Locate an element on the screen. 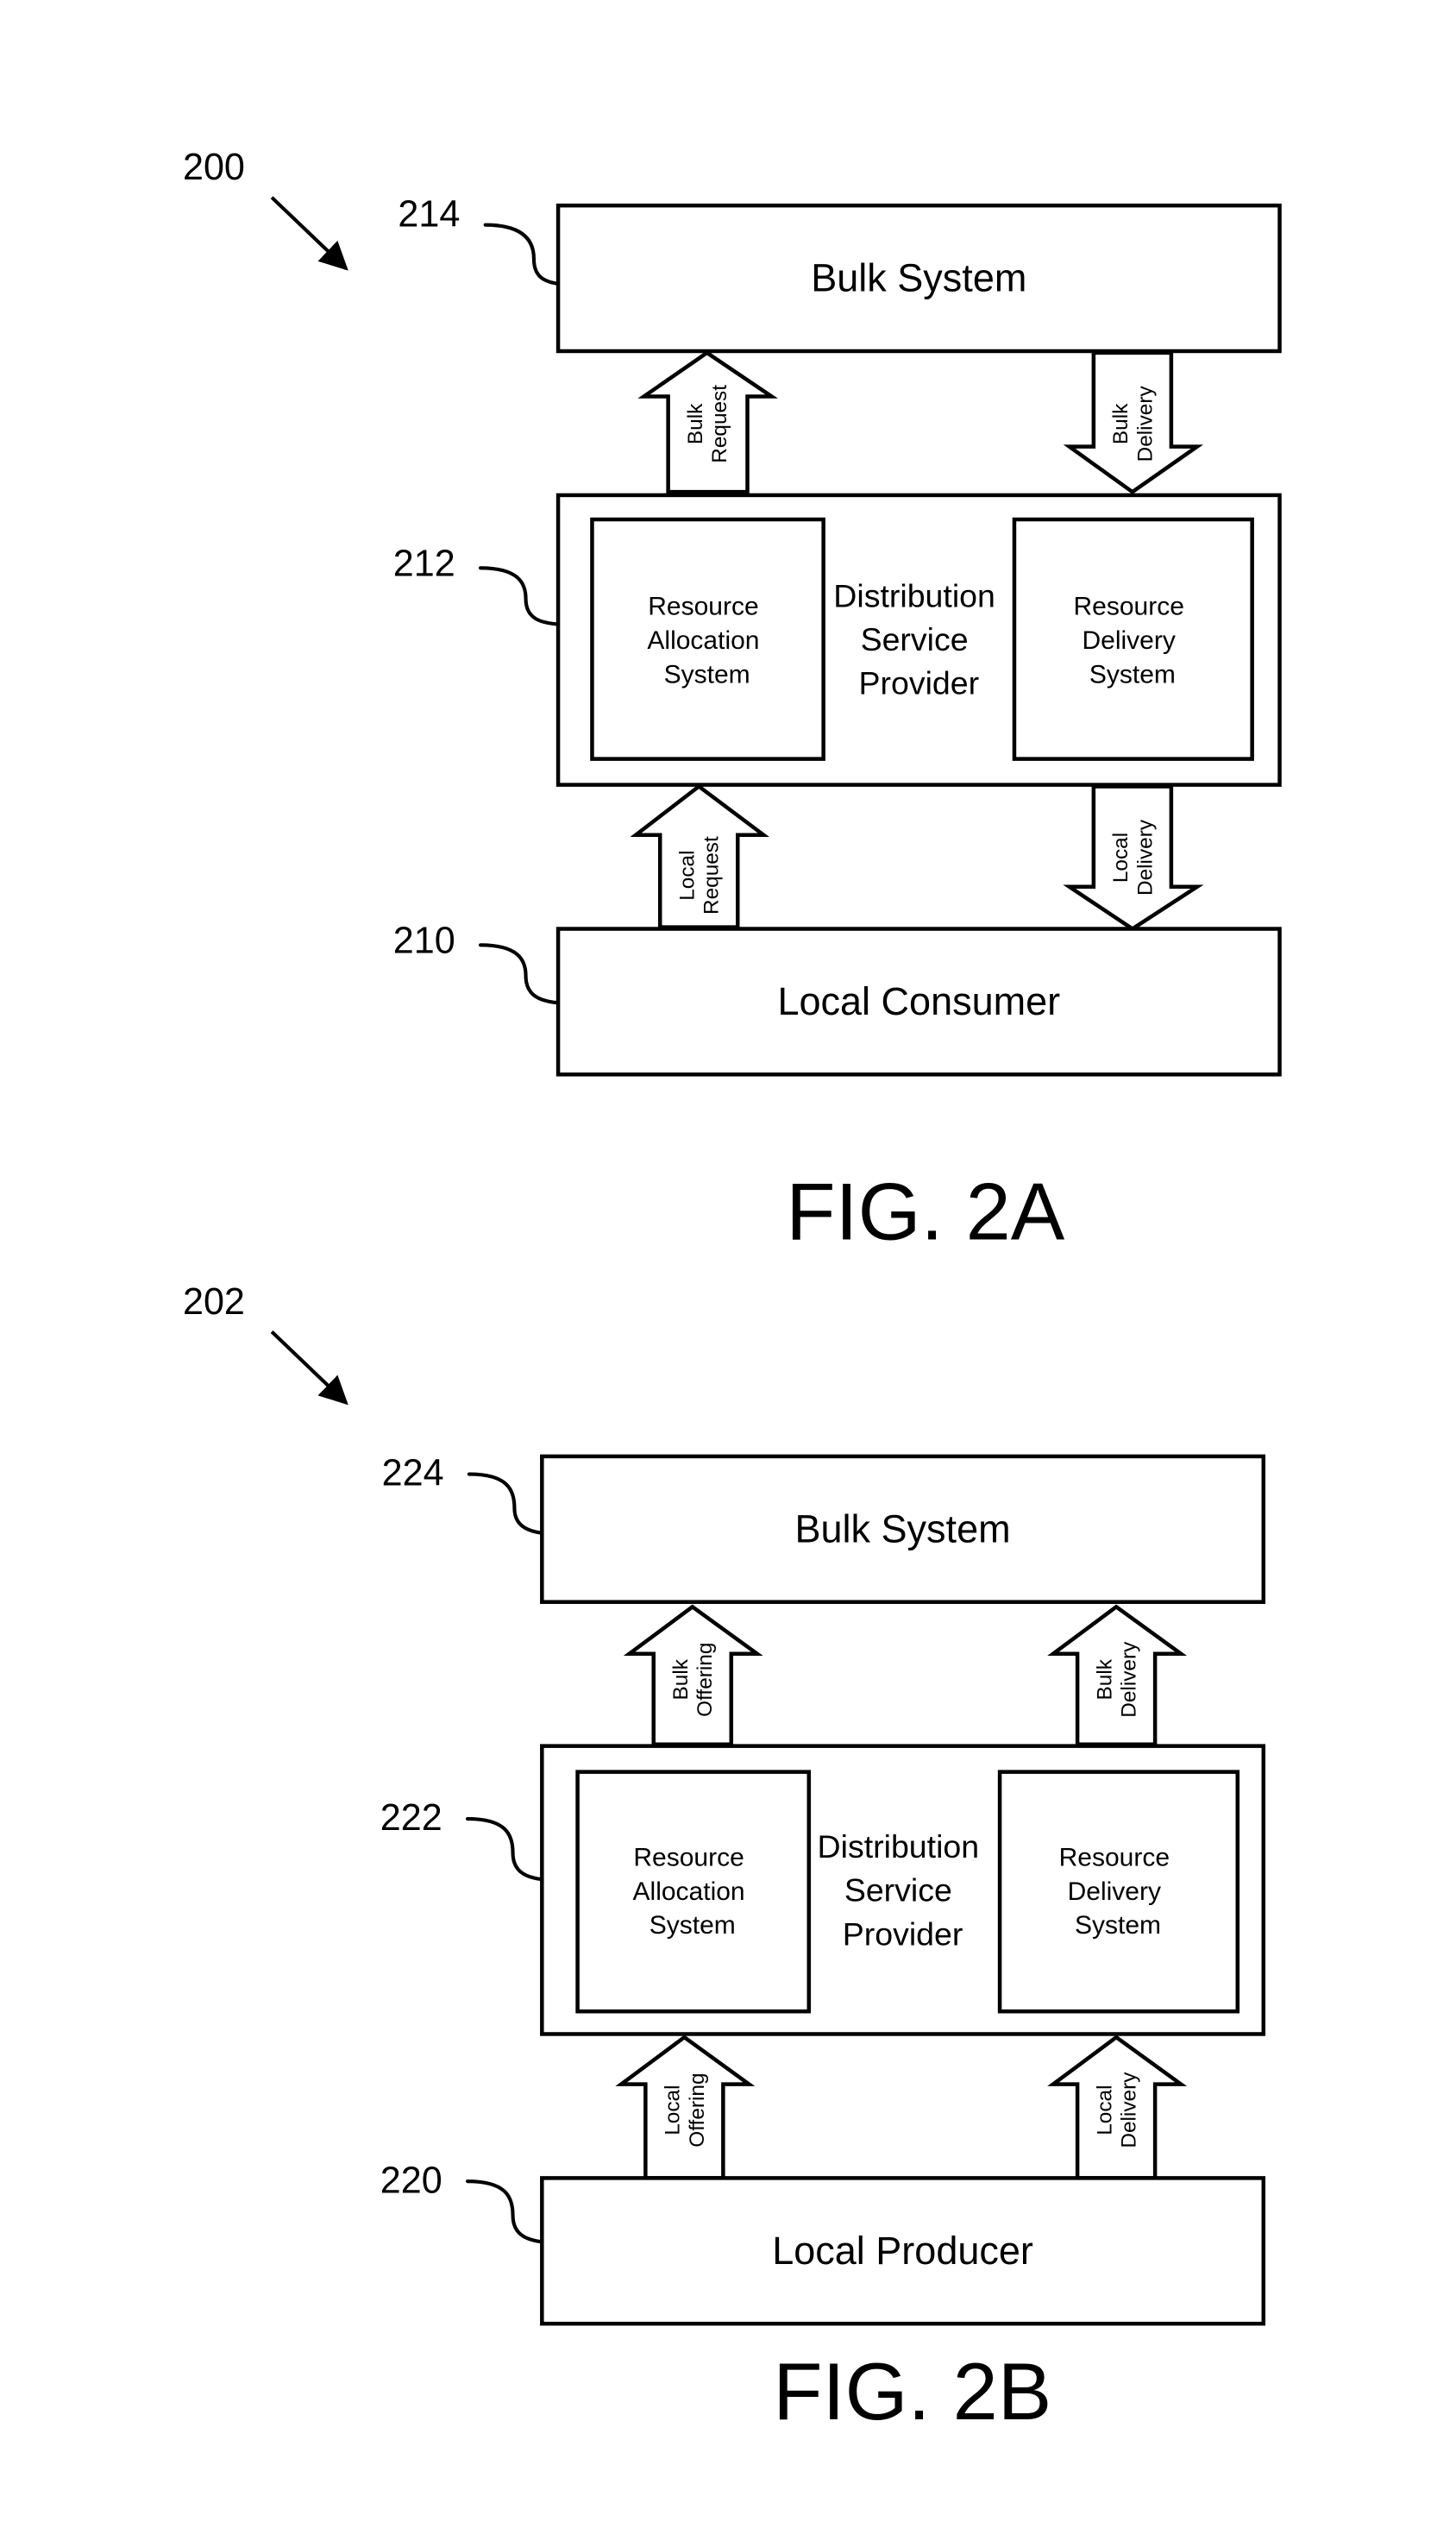  local-producer-label: Local Producer is located at coordinates (903, 2251).